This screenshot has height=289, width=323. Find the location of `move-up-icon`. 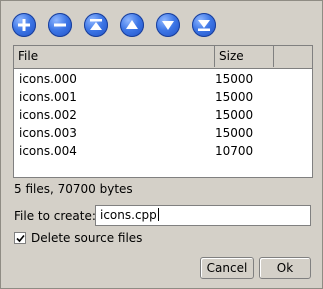

move-up-icon is located at coordinates (132, 24).